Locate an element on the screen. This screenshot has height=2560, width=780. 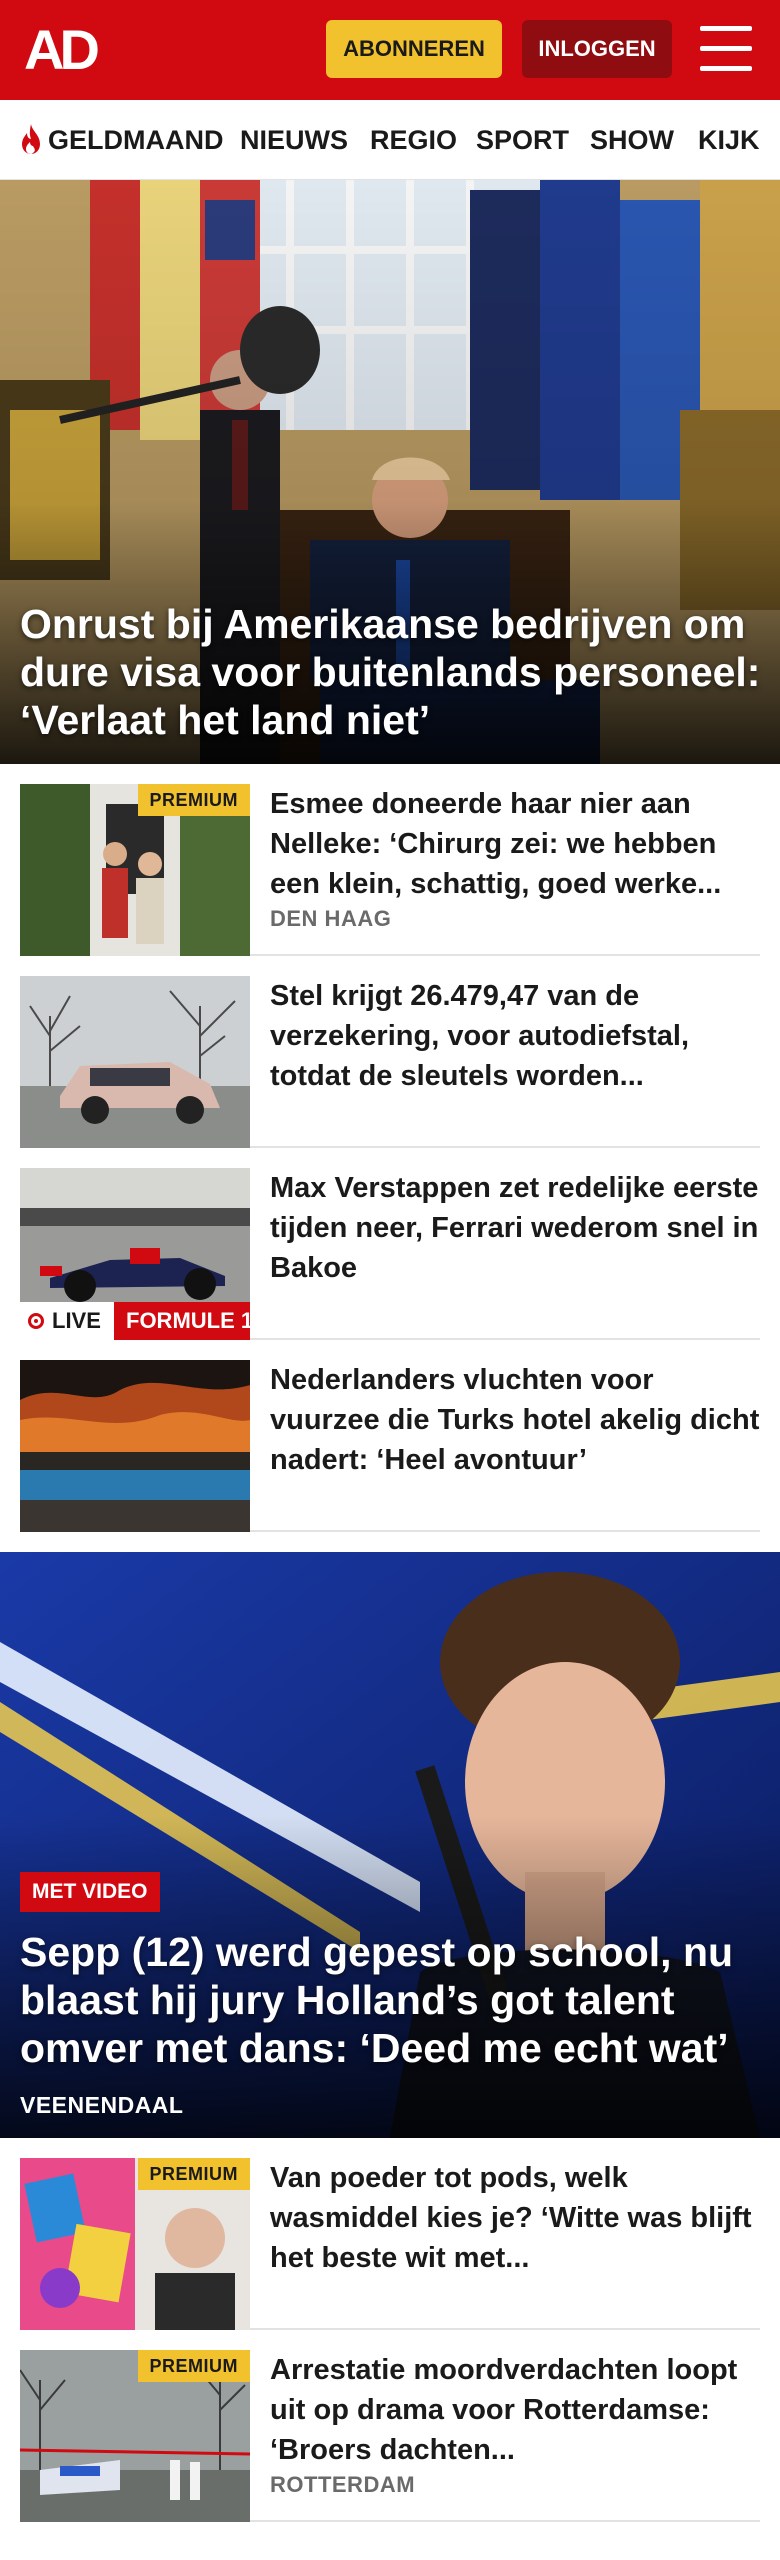
nav-item-geldmaand: GELDMAAND is located at coordinates (121, 139).